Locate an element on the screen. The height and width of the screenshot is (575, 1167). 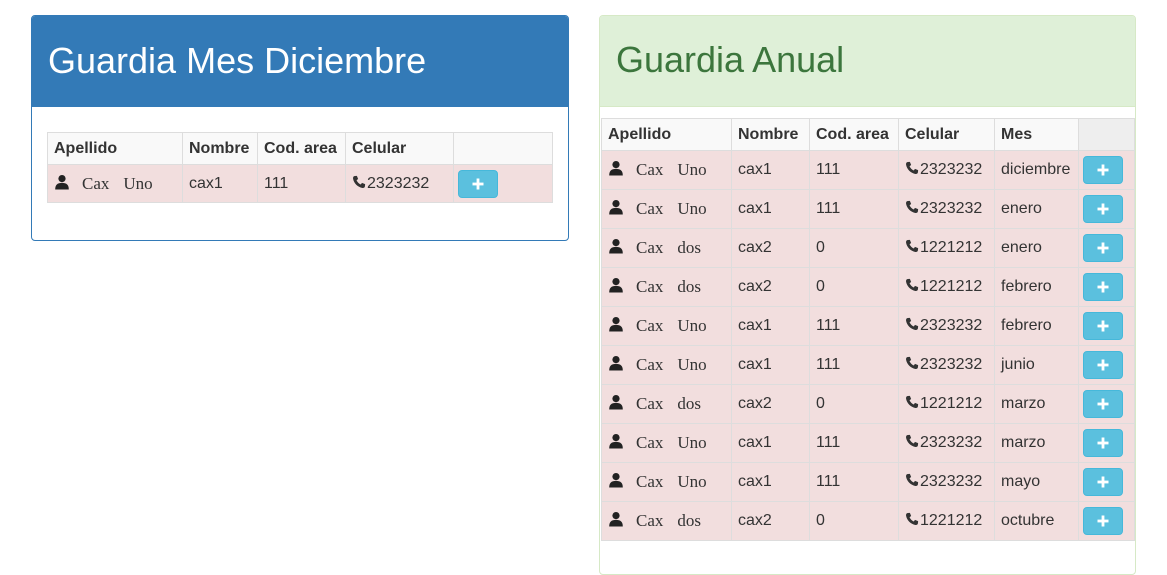
col-actions is located at coordinates (1106, 134).